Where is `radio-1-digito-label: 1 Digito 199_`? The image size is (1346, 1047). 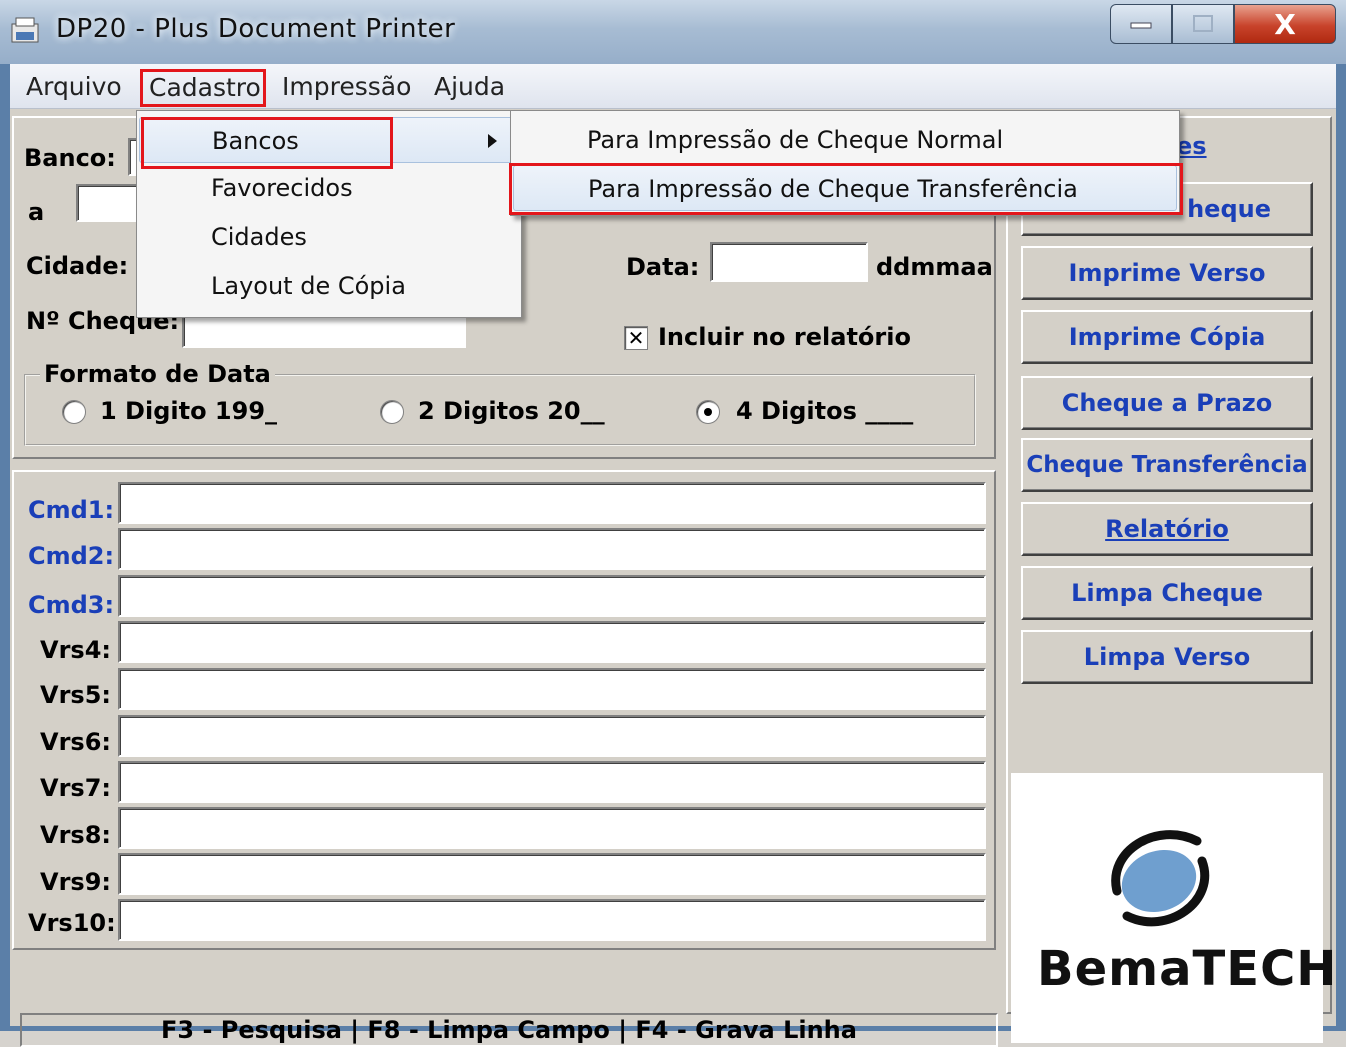
radio-1-digito-label: 1 Digito 199_ is located at coordinates (189, 411).